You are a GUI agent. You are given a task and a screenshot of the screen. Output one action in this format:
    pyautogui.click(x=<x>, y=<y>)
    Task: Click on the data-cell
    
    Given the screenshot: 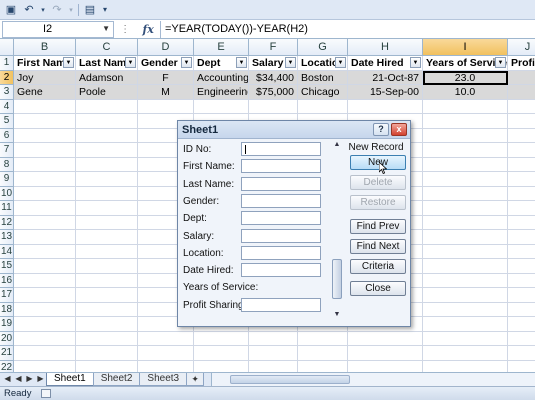 What is the action you would take?
    pyautogui.click(x=521, y=92)
    